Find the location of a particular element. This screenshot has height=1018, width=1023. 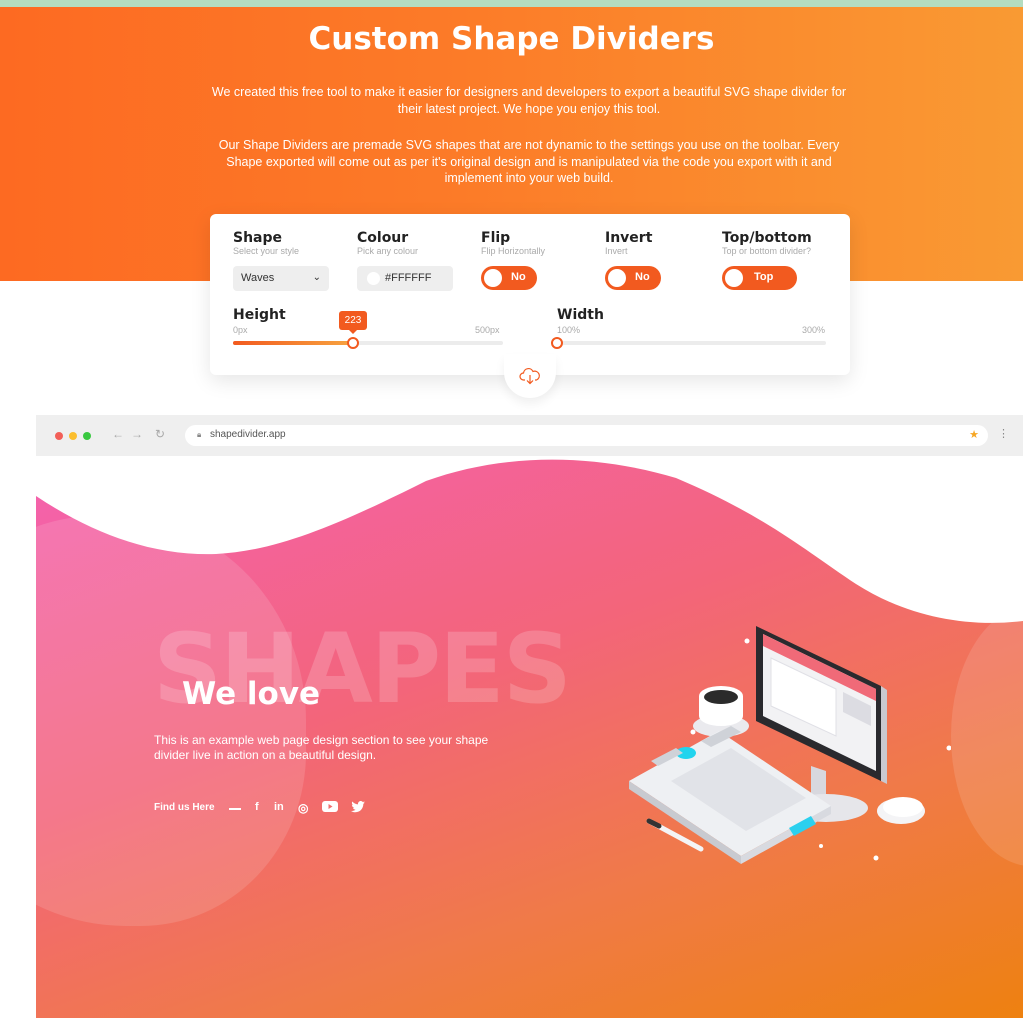

invert-label: Invert is located at coordinates (629, 238).